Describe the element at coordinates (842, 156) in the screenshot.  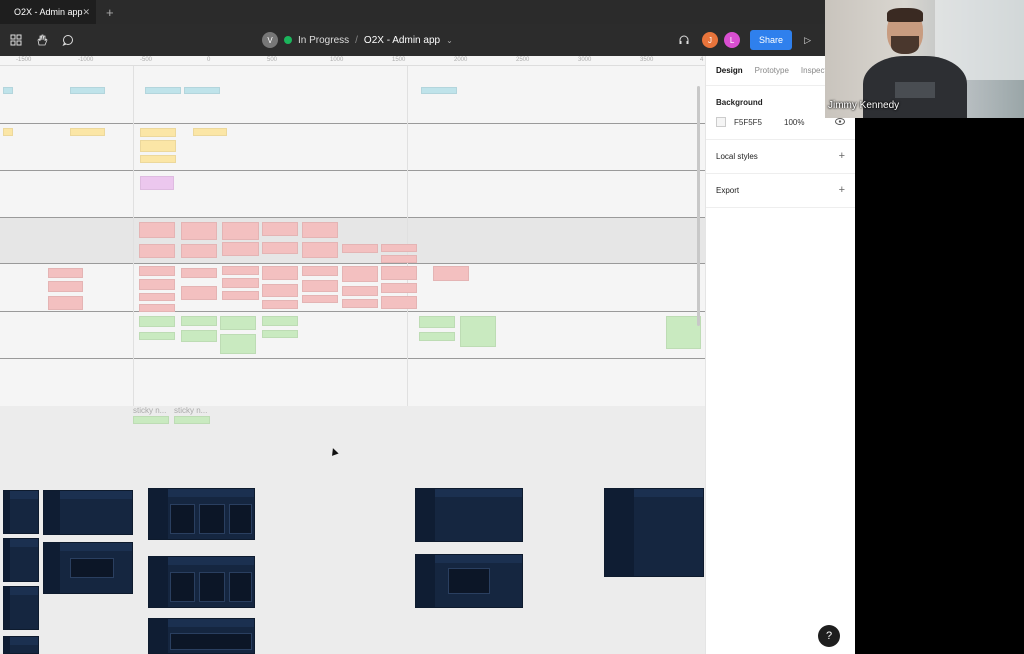
I see `add-style-plus-icon: +` at that location.